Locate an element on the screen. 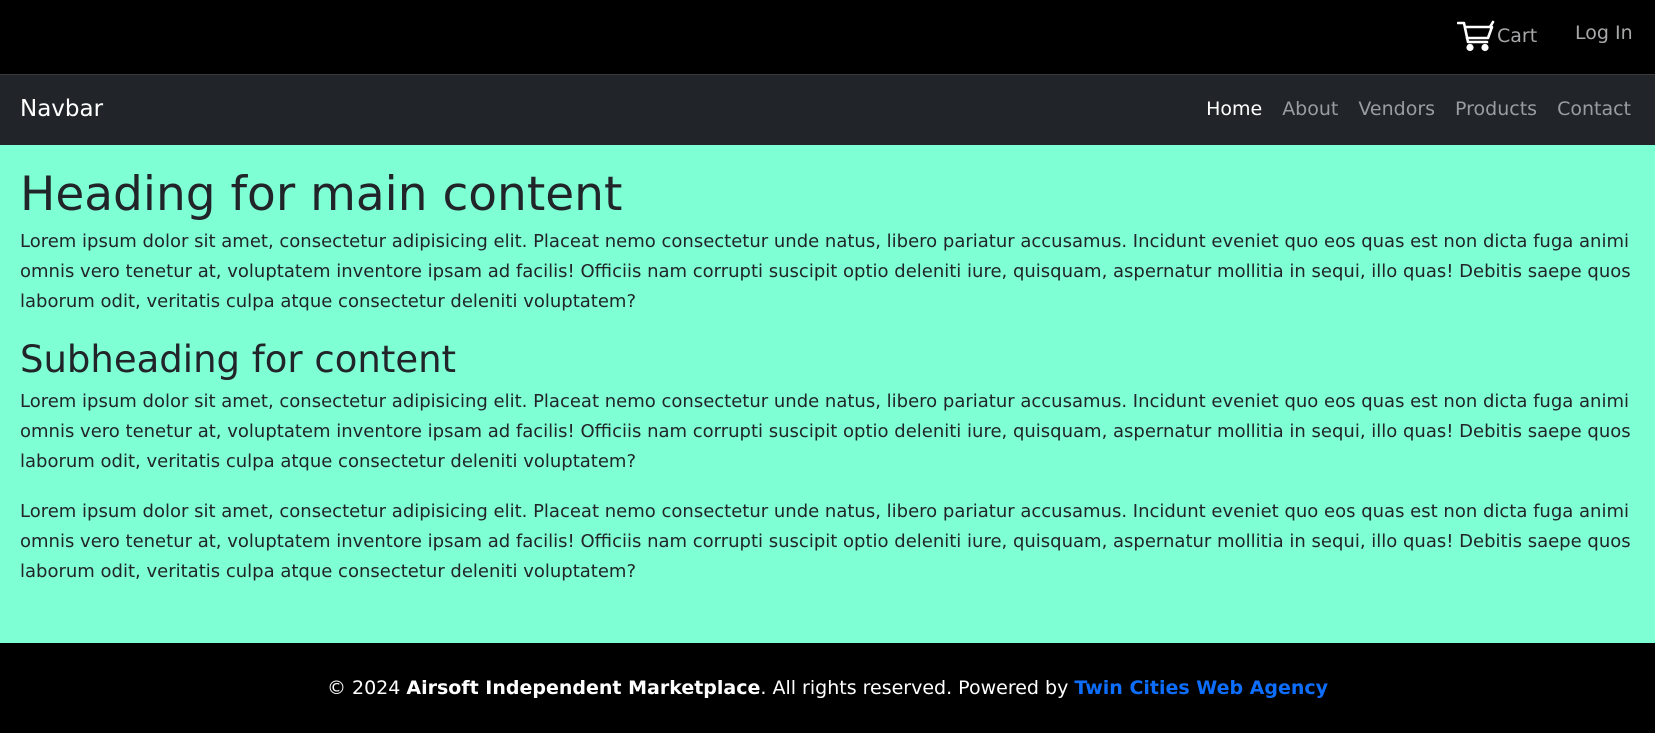 The image size is (1655, 733). footer-copyright: © 2024 is located at coordinates (366, 688).